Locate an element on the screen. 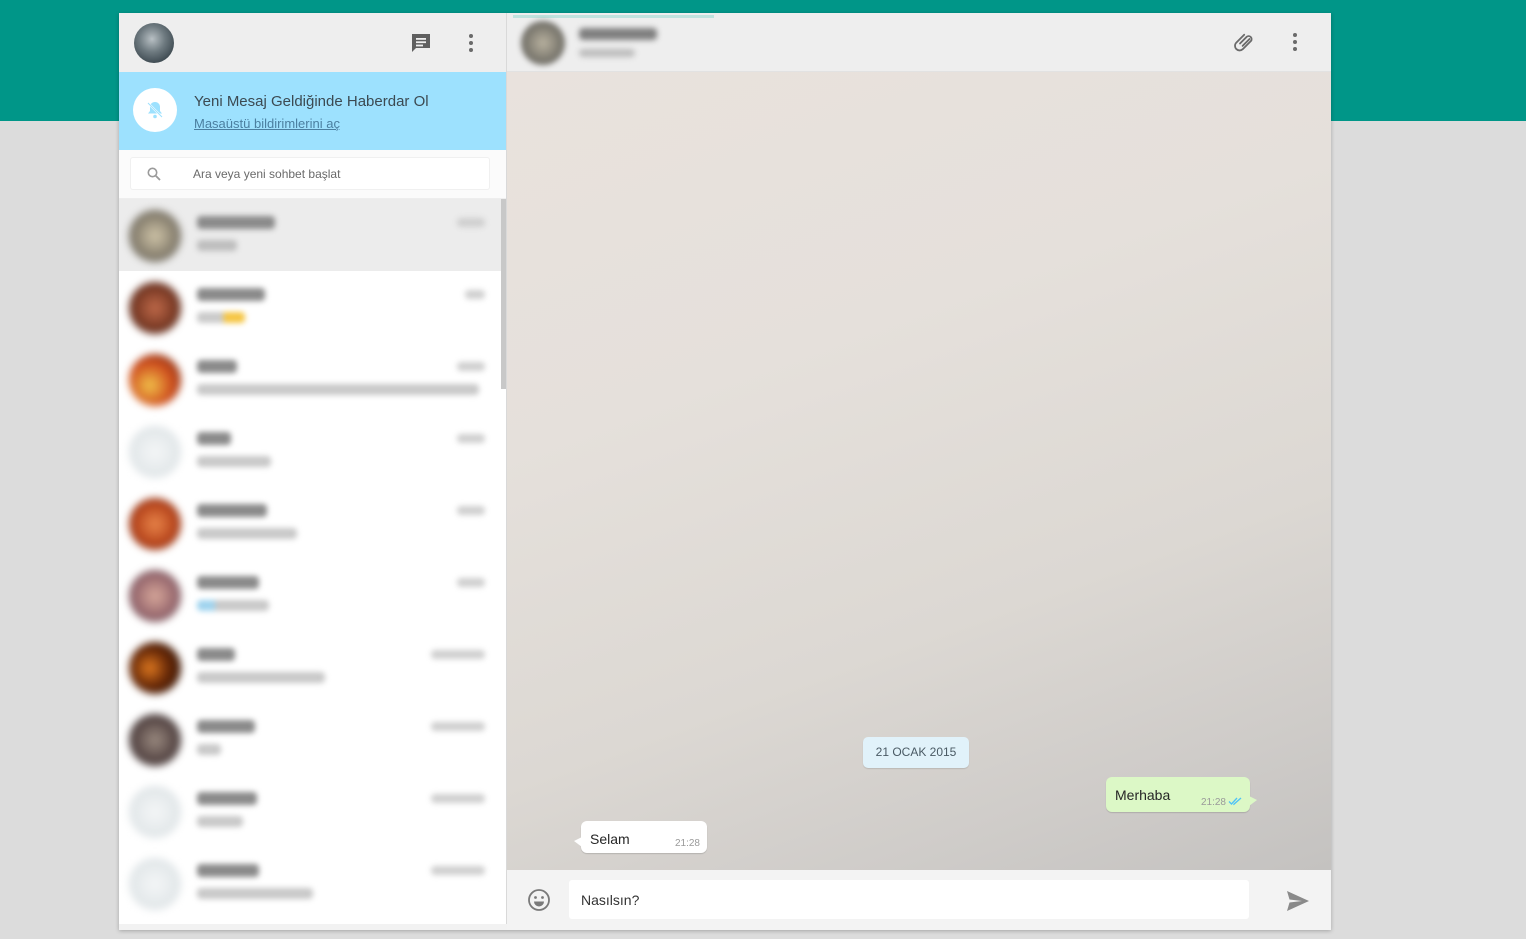  enable-notifications-link: Masaüstü bildirimlerini aç is located at coordinates (267, 123).